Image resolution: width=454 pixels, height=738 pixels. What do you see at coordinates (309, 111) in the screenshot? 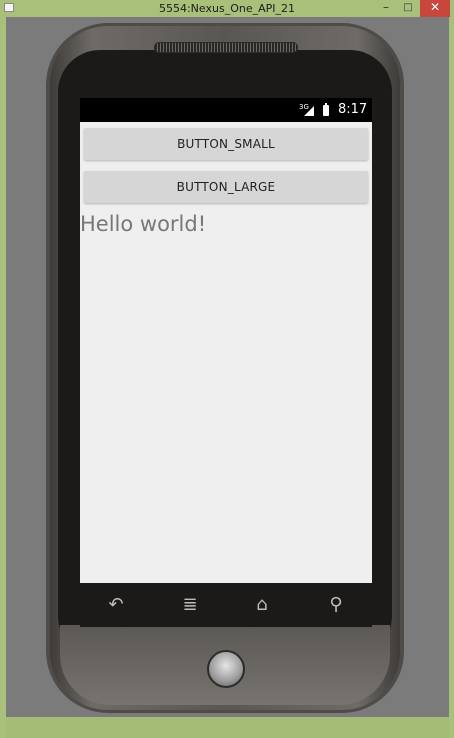
I see `signal-icon` at bounding box center [309, 111].